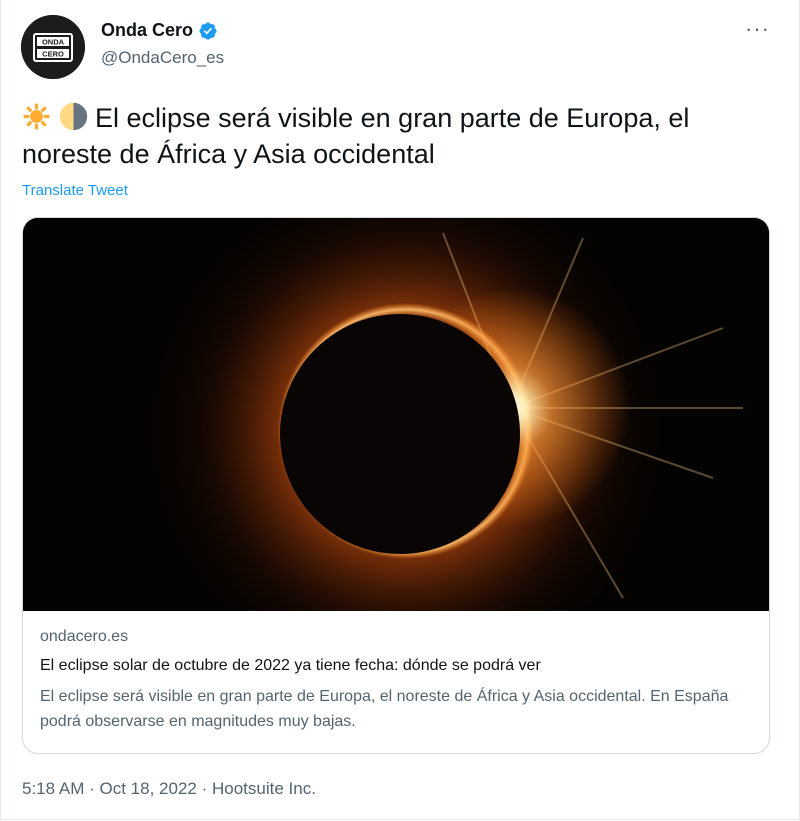 The width and height of the screenshot is (800, 821). I want to click on avatar: ONDA CERO, so click(53, 47).